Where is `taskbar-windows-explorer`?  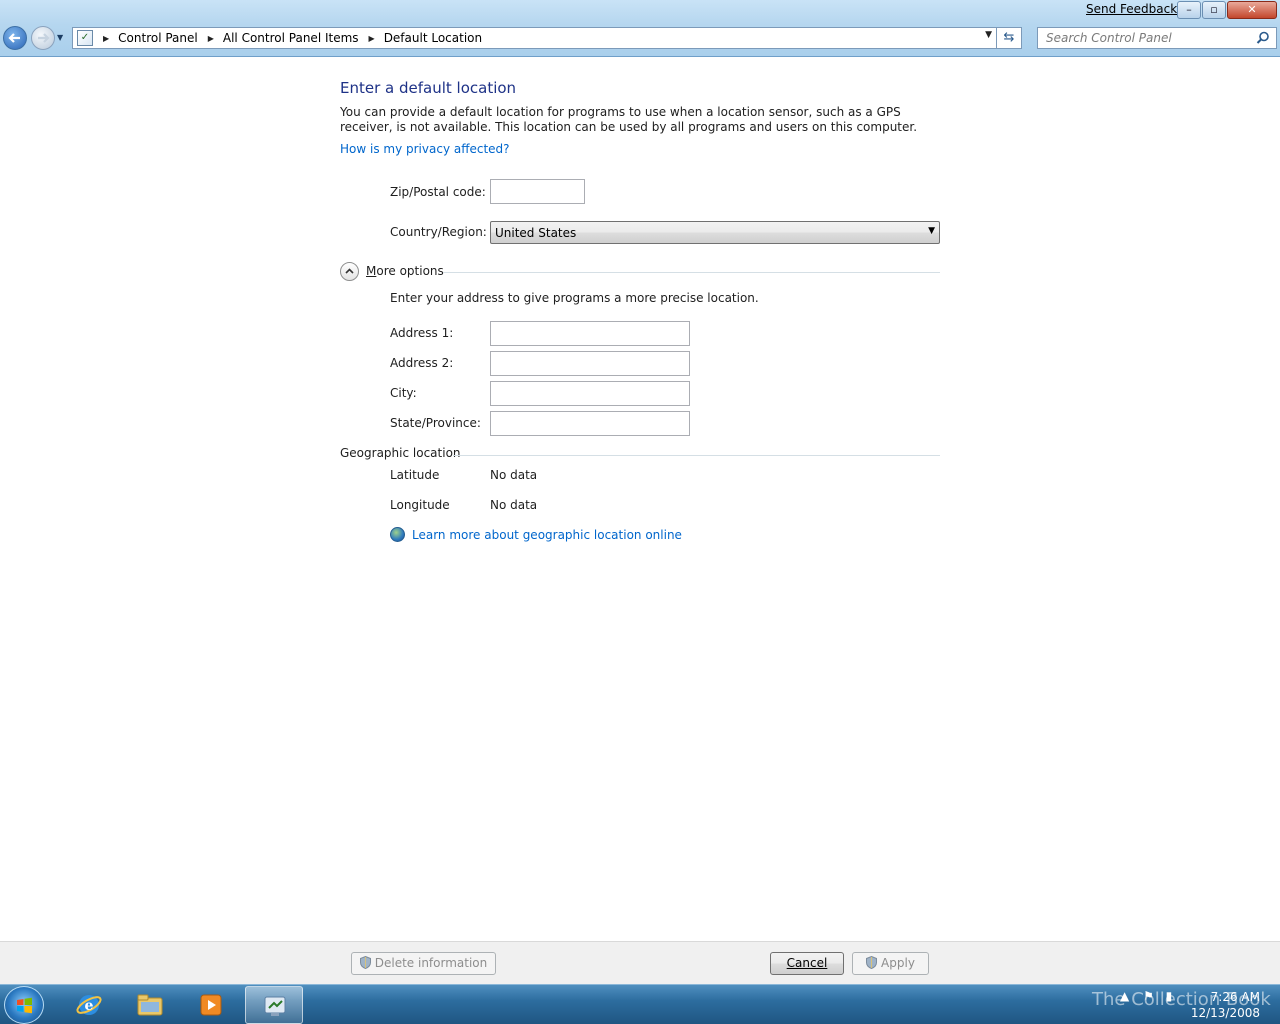 taskbar-windows-explorer is located at coordinates (150, 1005).